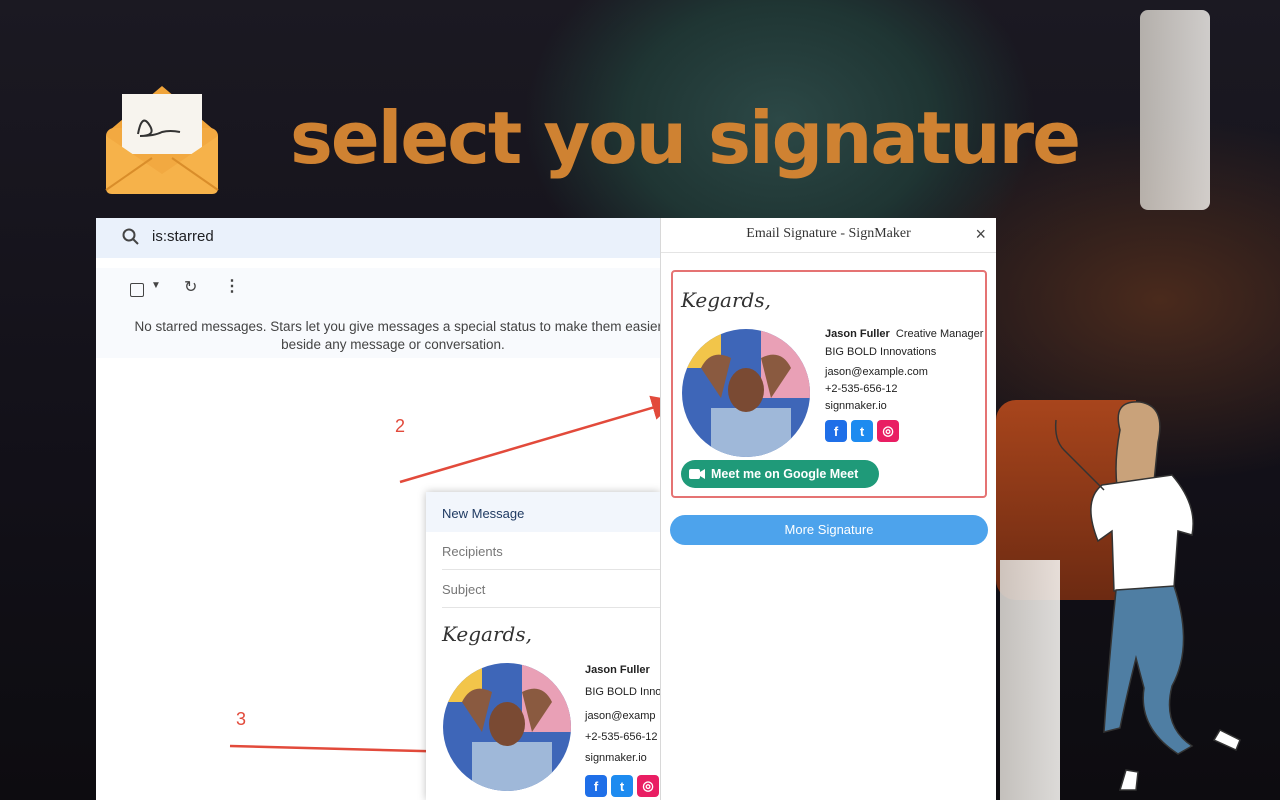  Describe the element at coordinates (378, 238) in the screenshot. I see `search-bar: is:starred` at that location.